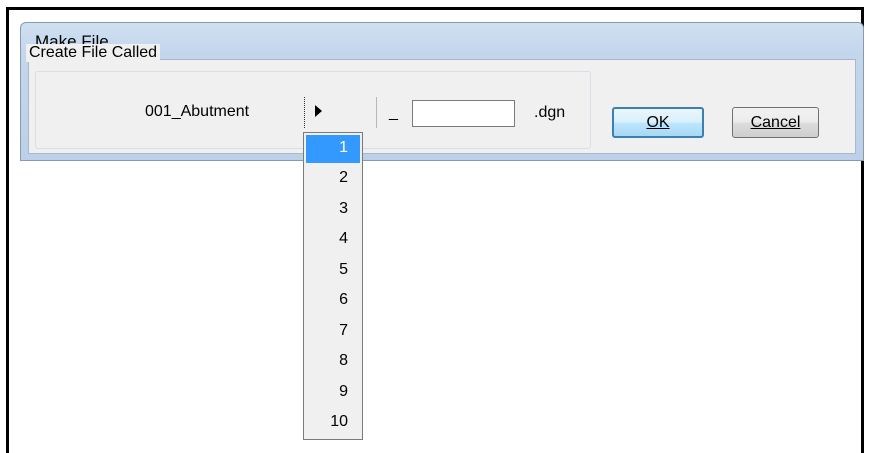 The width and height of the screenshot is (869, 453). What do you see at coordinates (340, 112) in the screenshot?
I see `number-dropdown` at bounding box center [340, 112].